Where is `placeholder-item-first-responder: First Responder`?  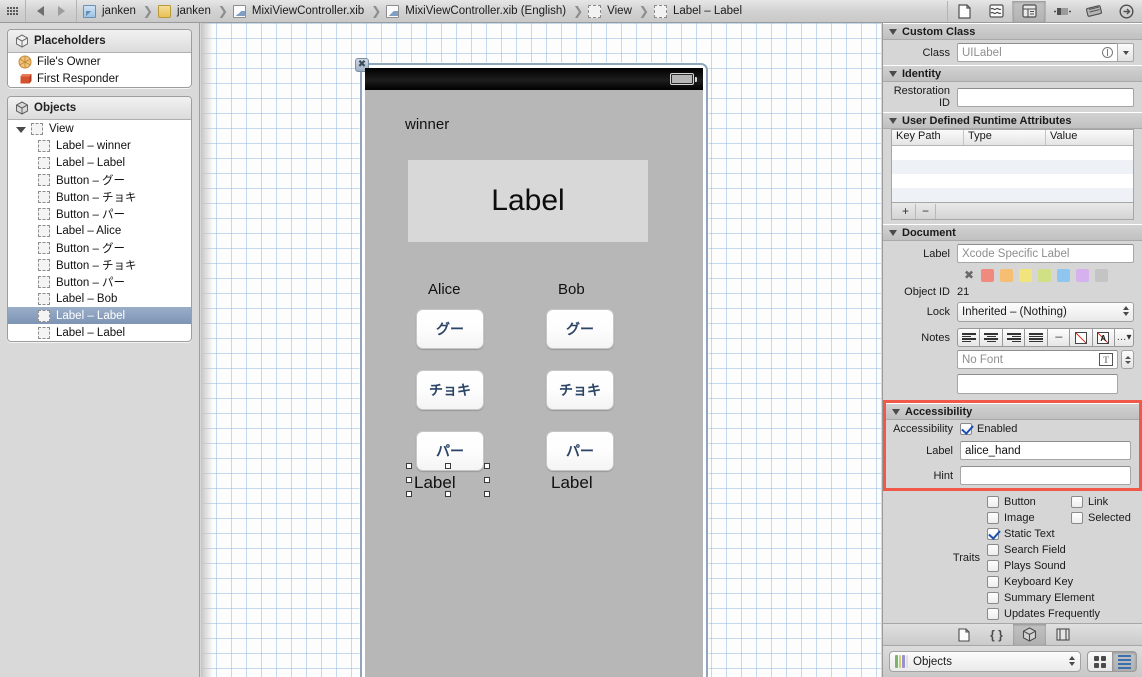 placeholder-item-first-responder: First Responder is located at coordinates (99, 78).